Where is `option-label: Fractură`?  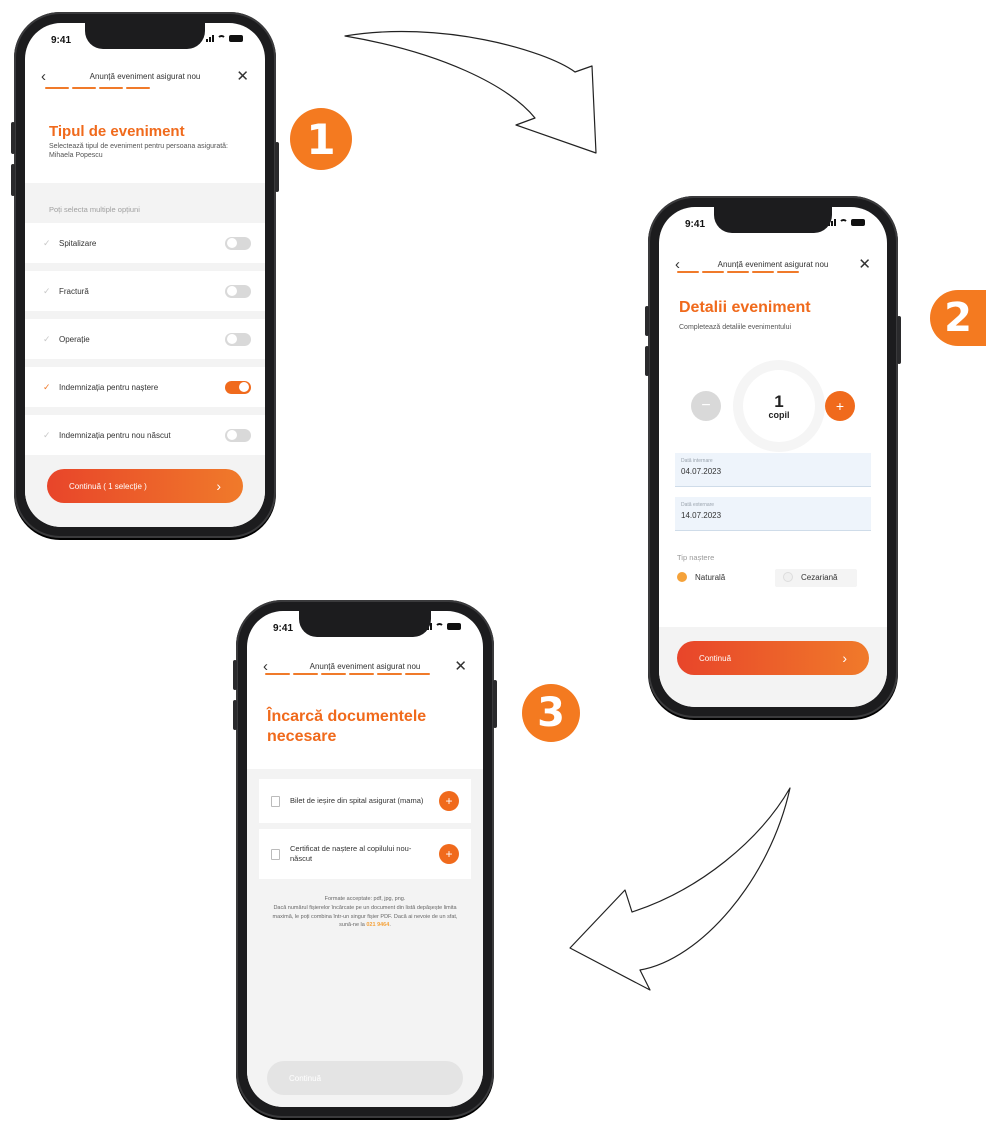
option-label: Fractură is located at coordinates (74, 291).